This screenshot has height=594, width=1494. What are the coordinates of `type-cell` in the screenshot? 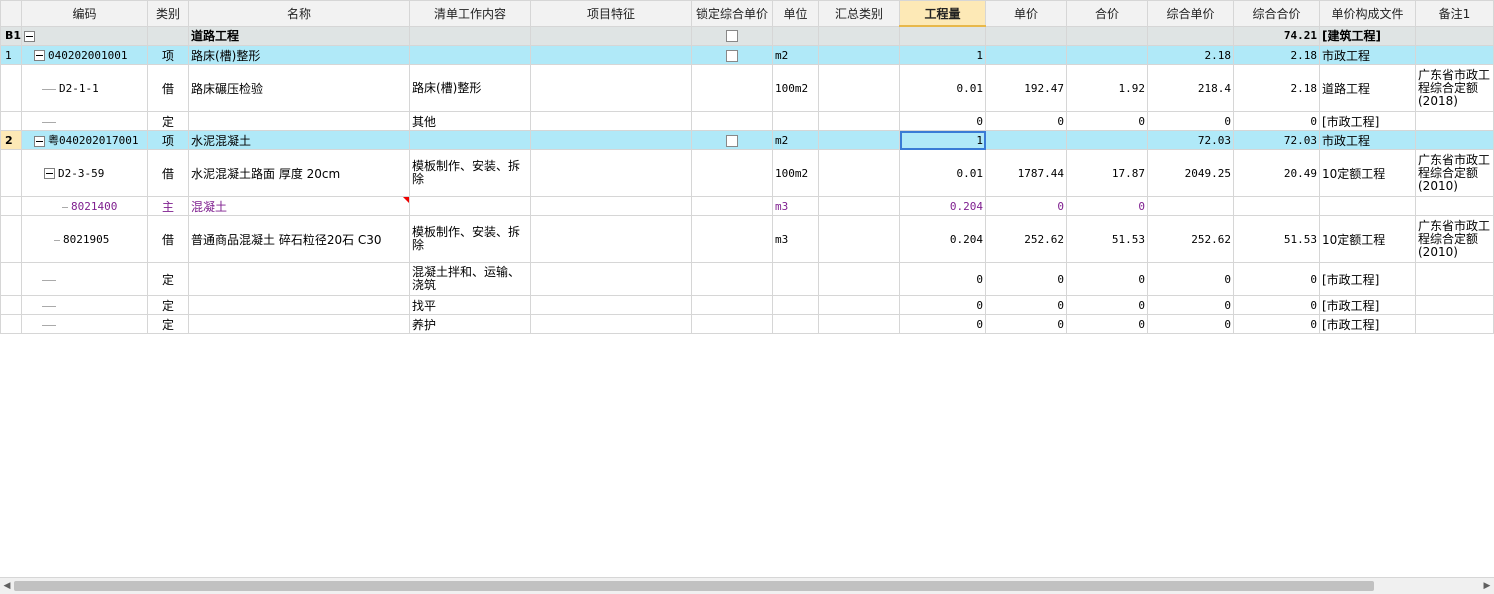 It's located at (168, 35).